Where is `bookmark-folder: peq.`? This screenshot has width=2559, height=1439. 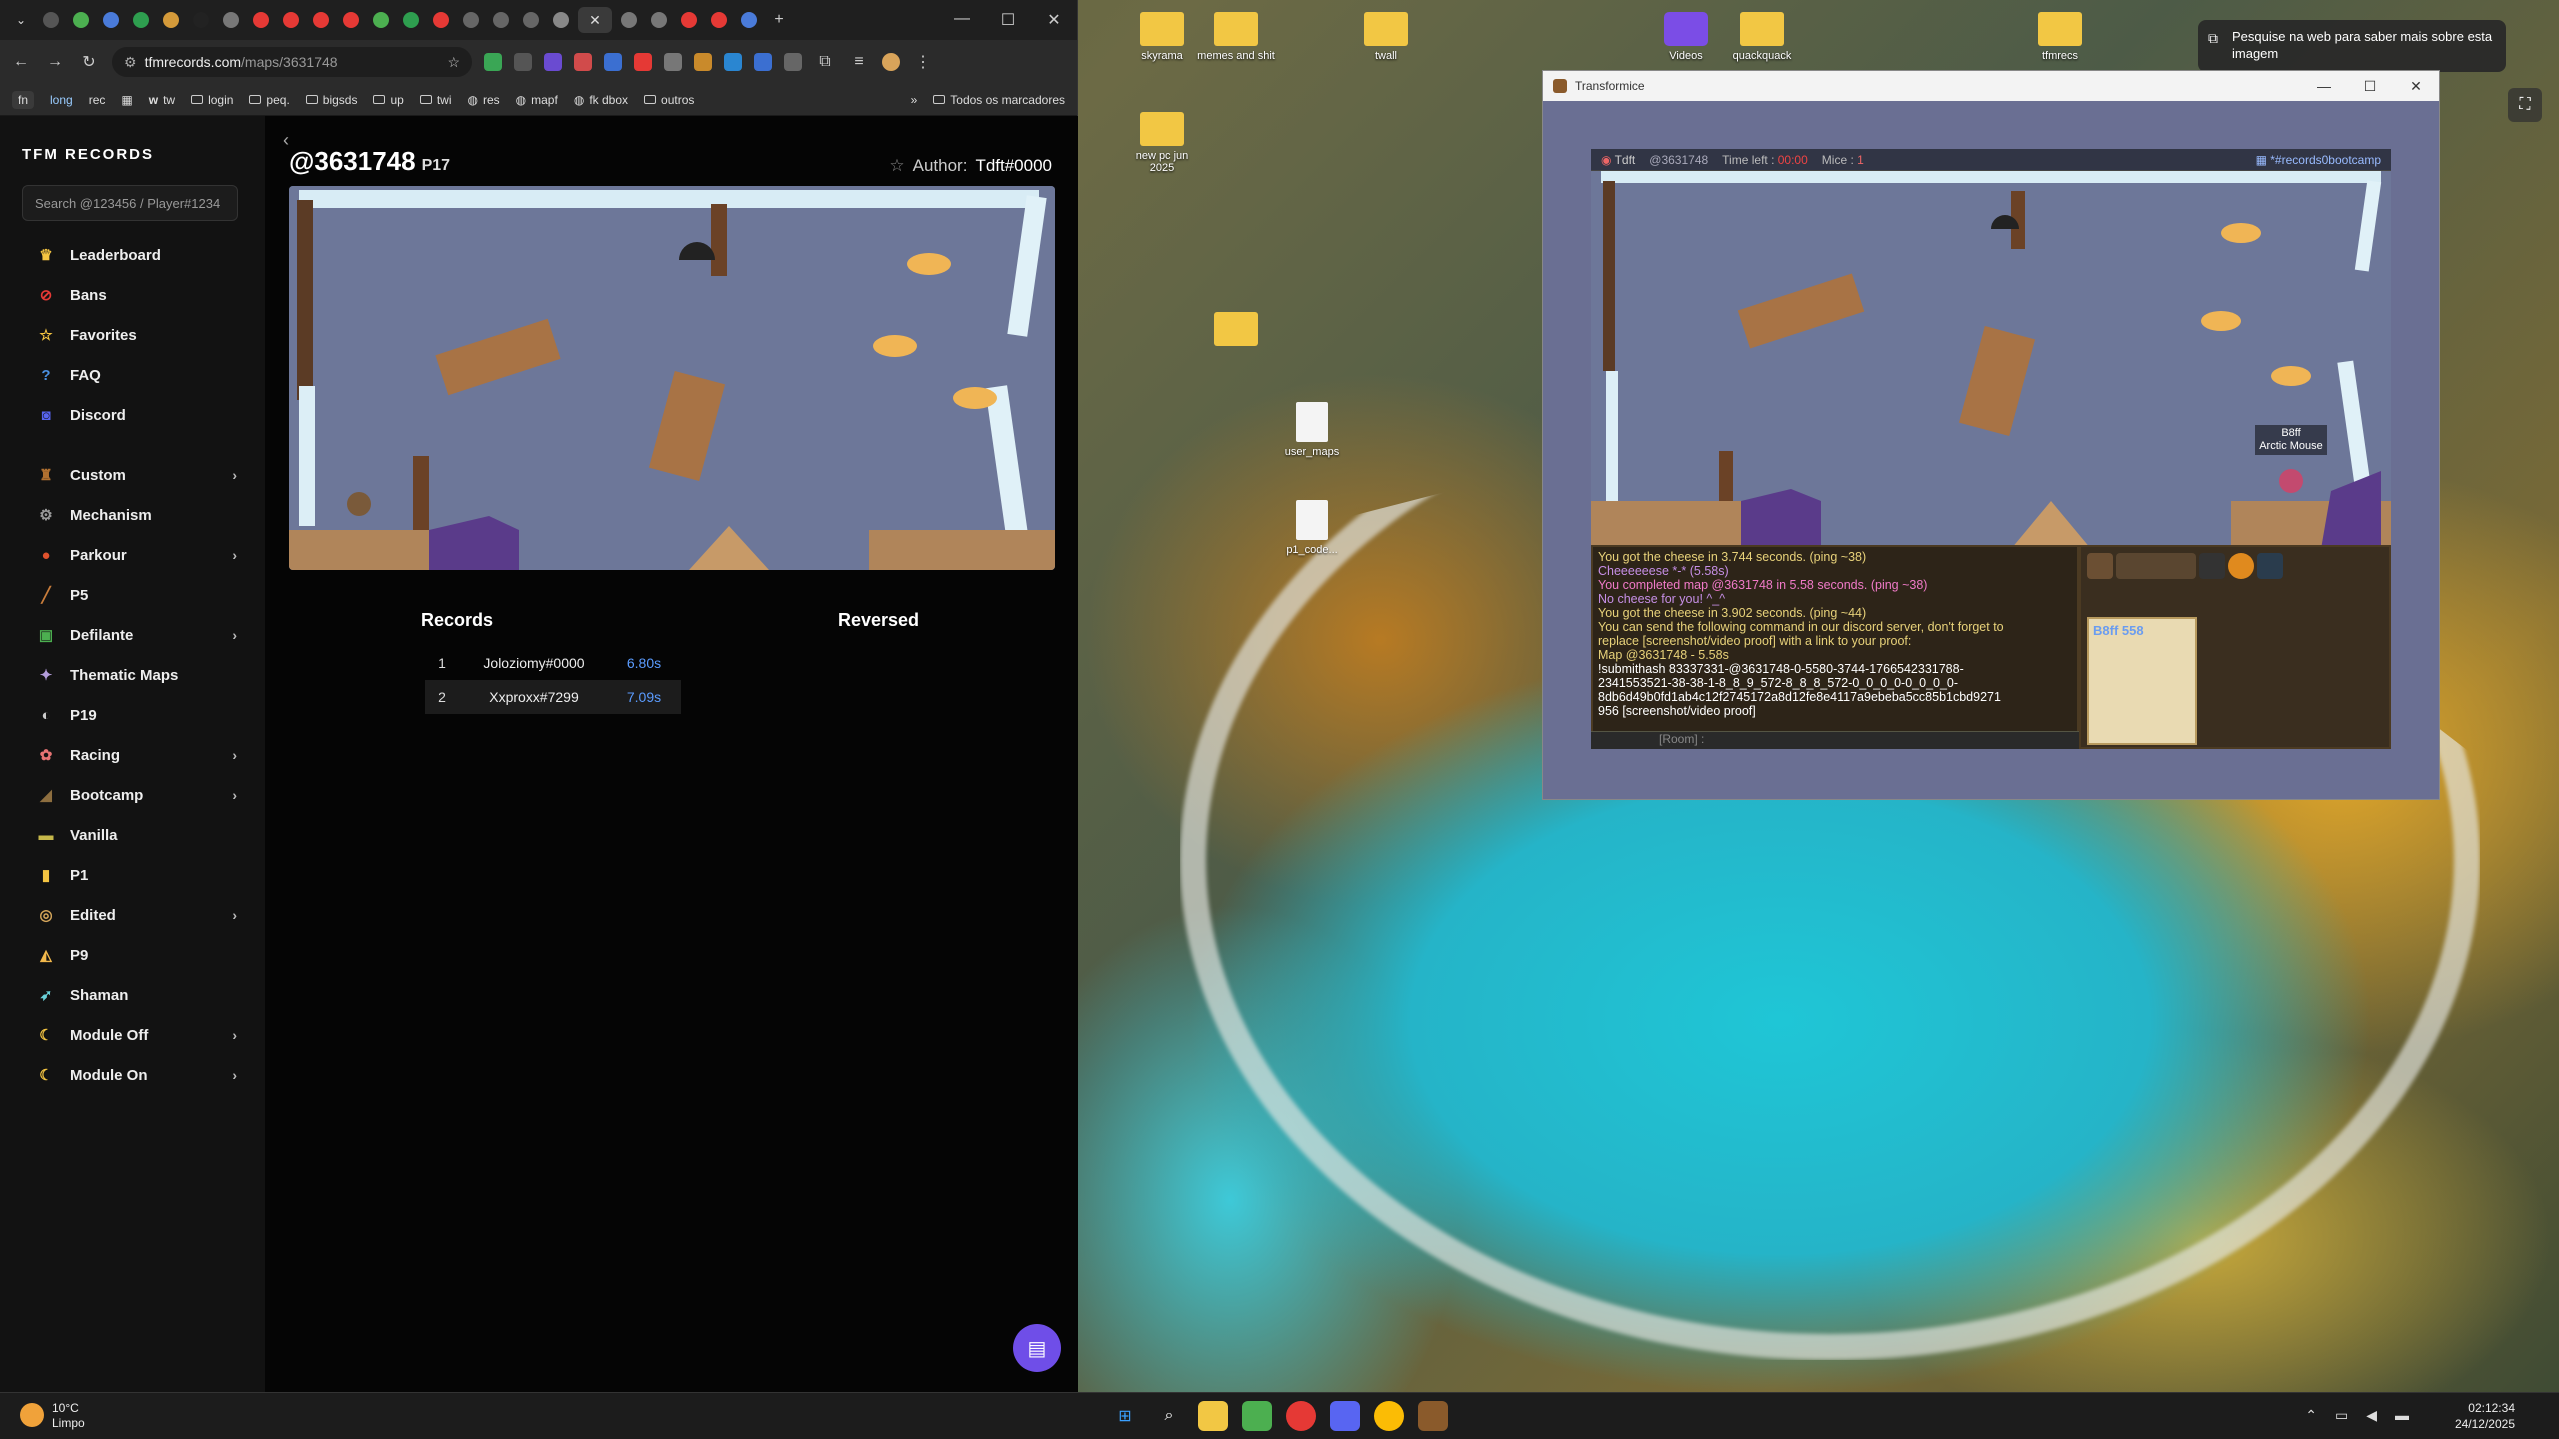 bookmark-folder: peq. is located at coordinates (269, 100).